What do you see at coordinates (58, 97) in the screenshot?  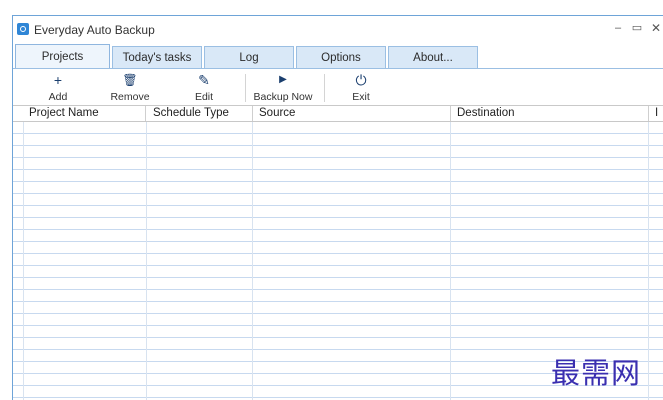 I see `add-label: Add` at bounding box center [58, 97].